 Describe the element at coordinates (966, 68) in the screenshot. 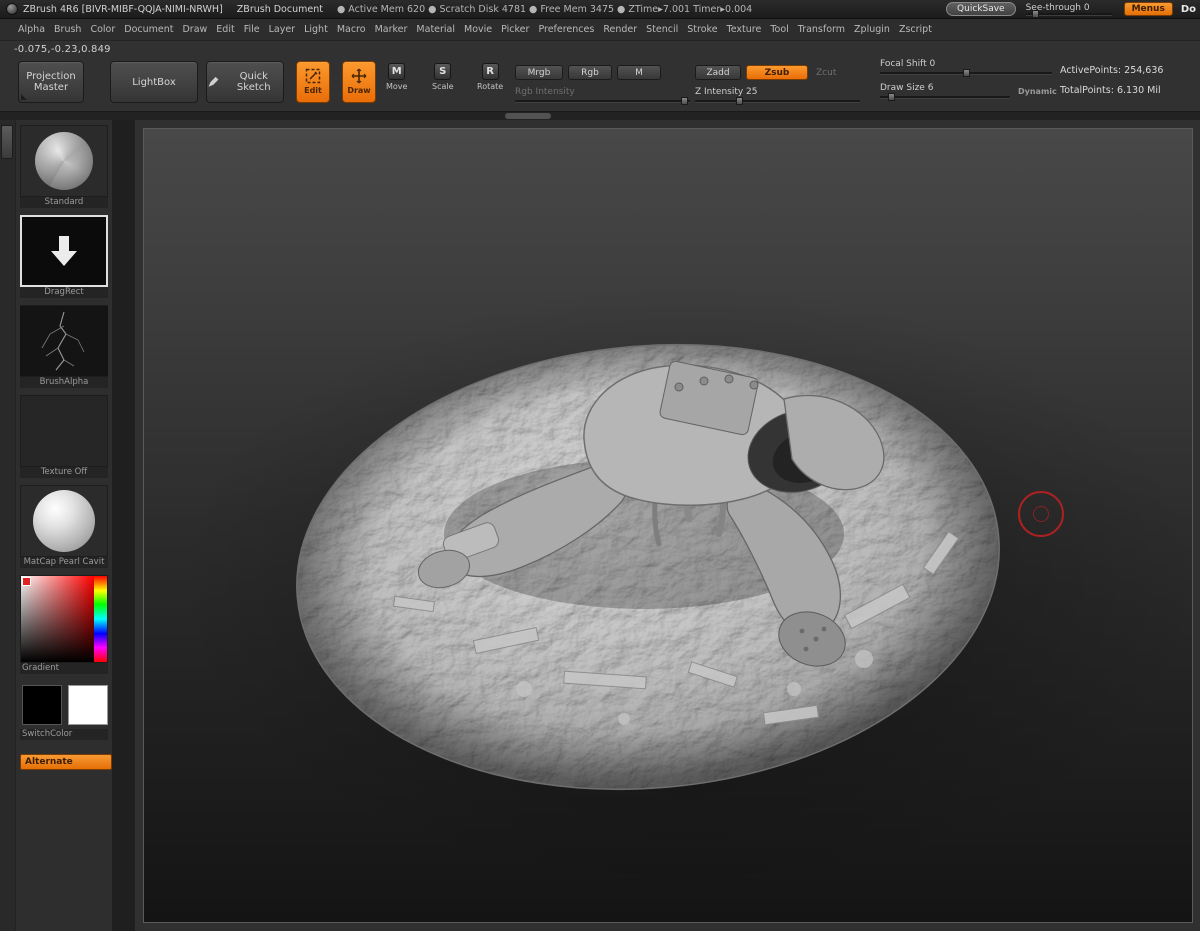

I see `focal-shift-slider: Focal Shift 0` at that location.